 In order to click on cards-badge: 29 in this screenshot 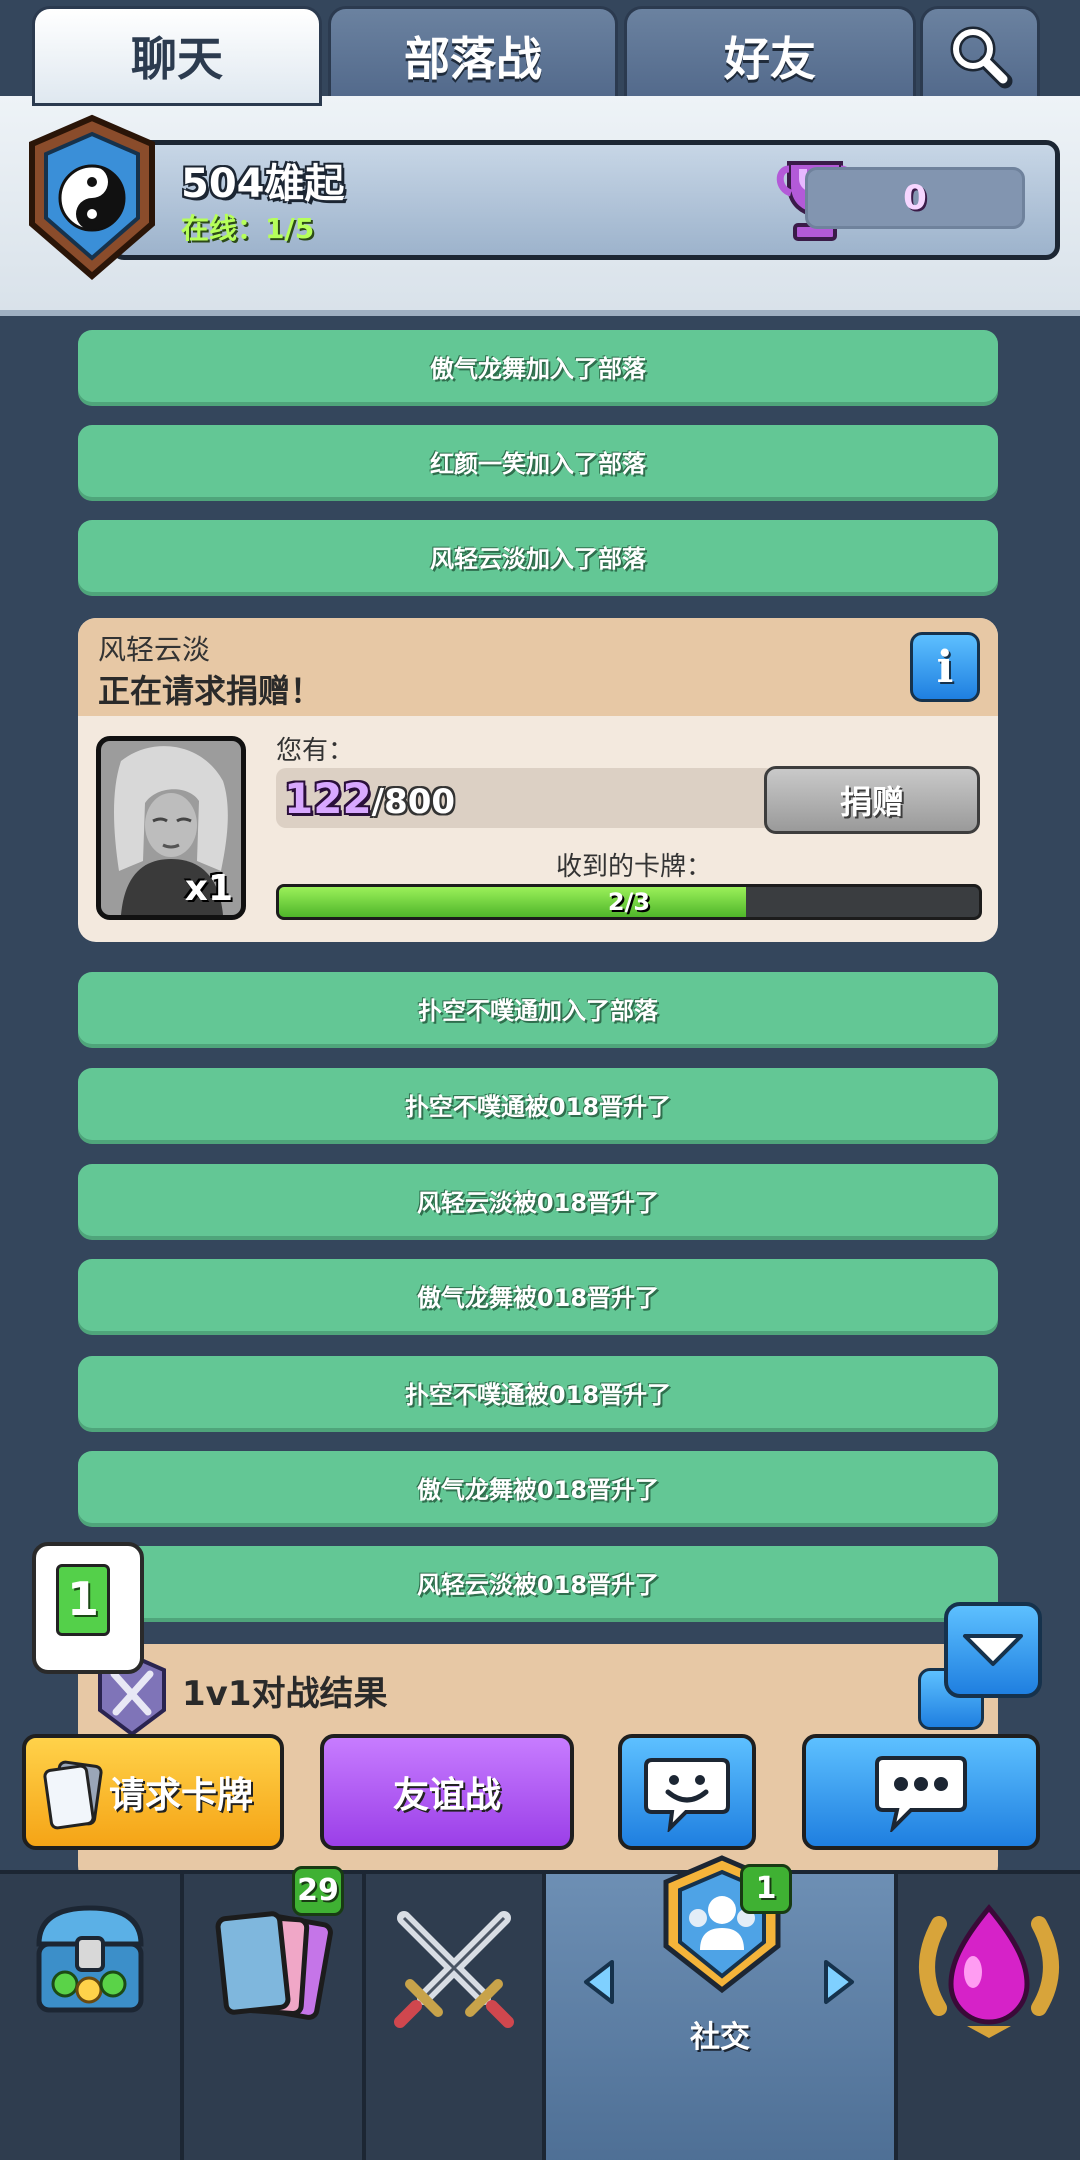, I will do `click(318, 1891)`.